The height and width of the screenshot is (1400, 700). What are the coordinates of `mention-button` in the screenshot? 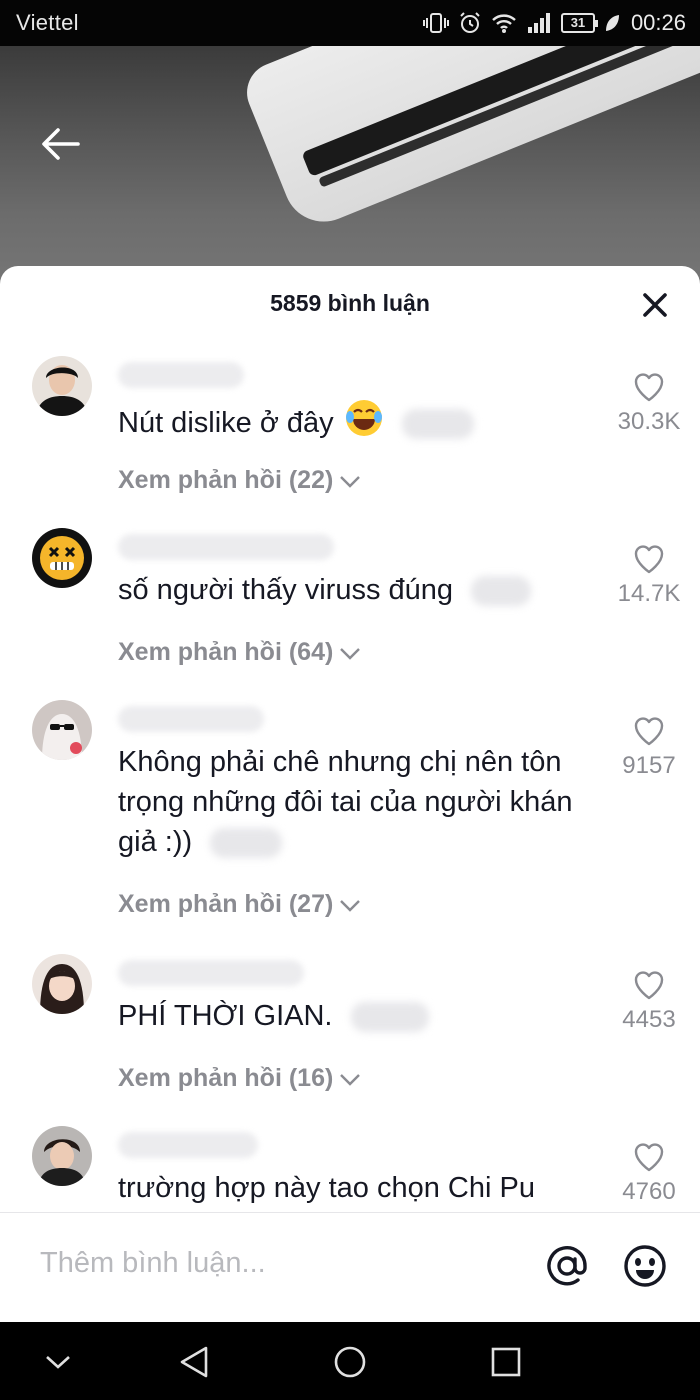 It's located at (567, 1266).